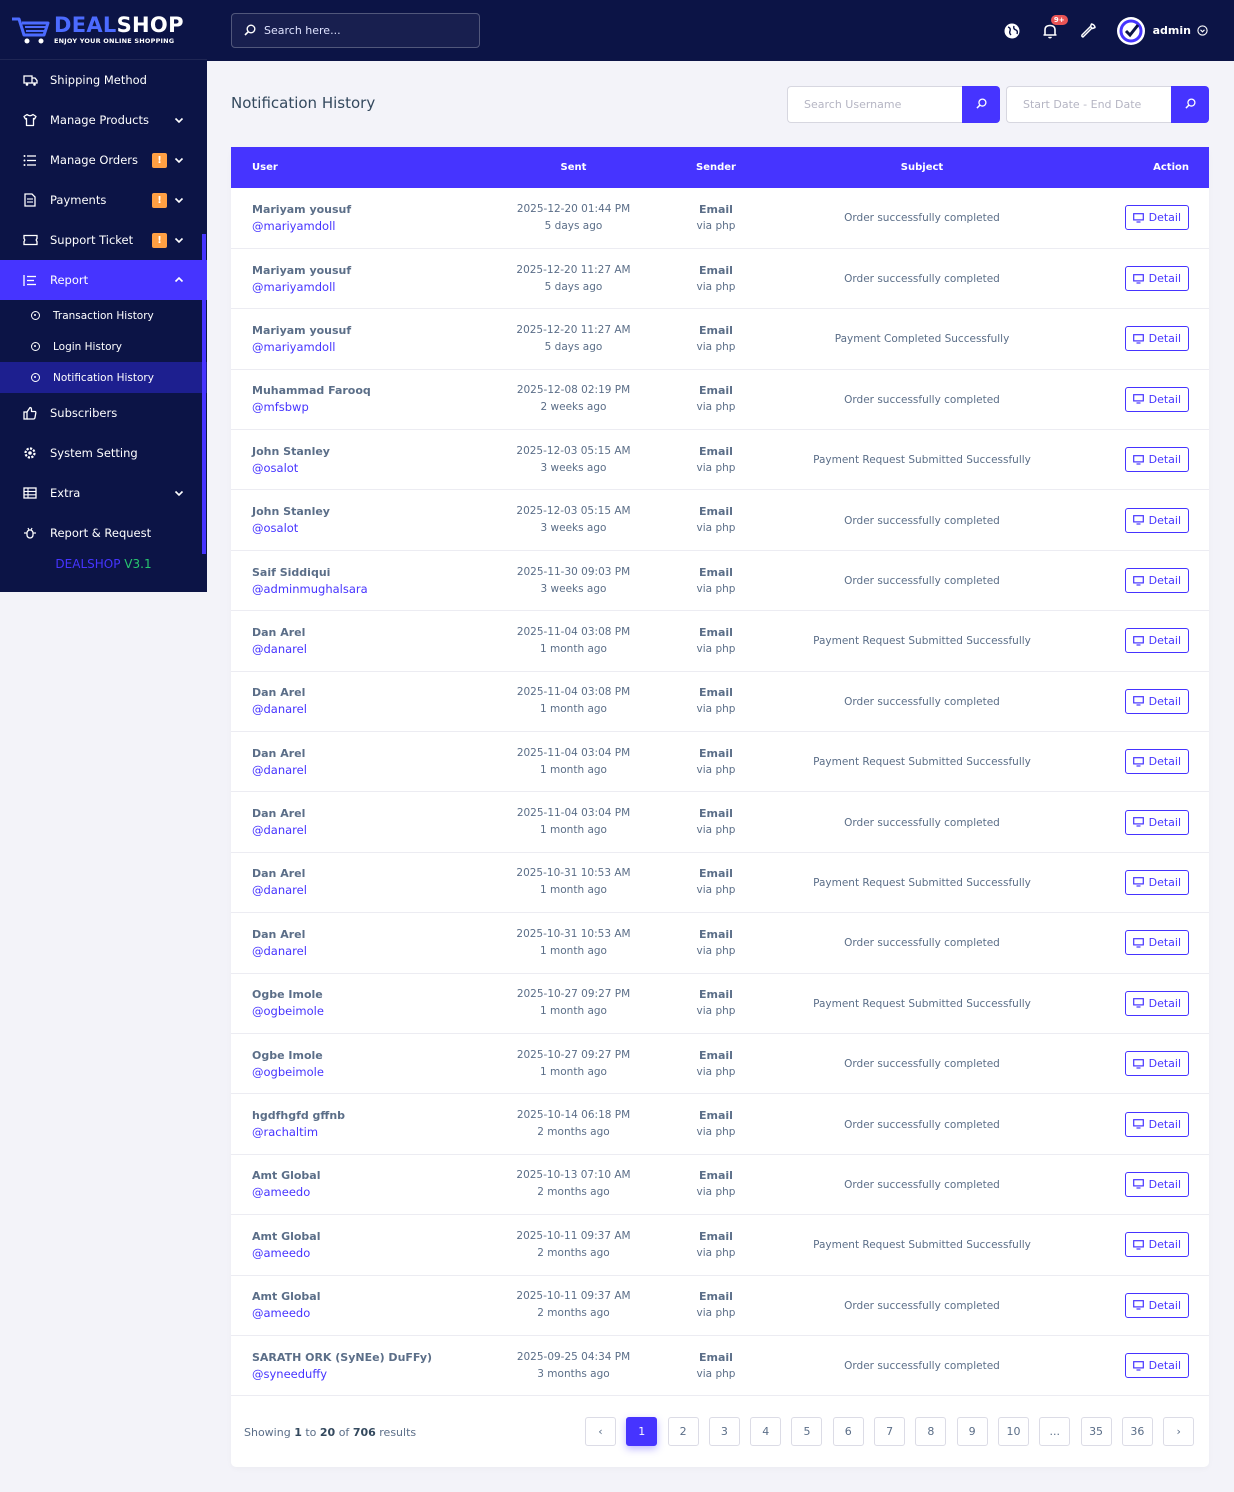 The width and height of the screenshot is (1234, 1492). I want to click on subject-text: Order successfully completed, so click(922, 581).